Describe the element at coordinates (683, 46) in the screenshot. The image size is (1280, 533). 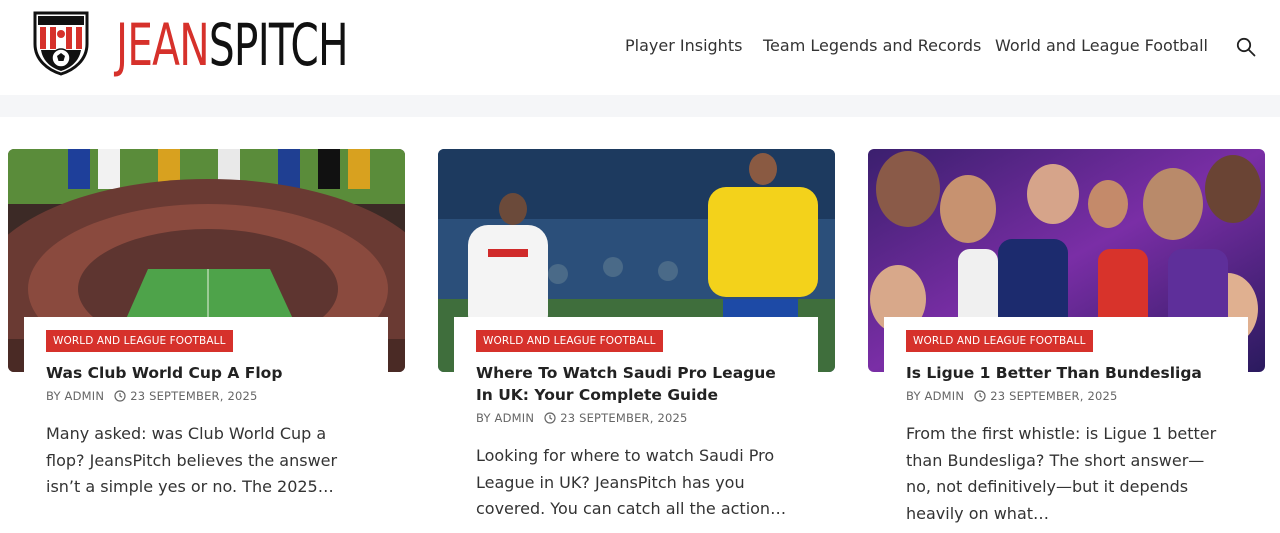
I see `nav-item-player-insights: Player Insights` at that location.